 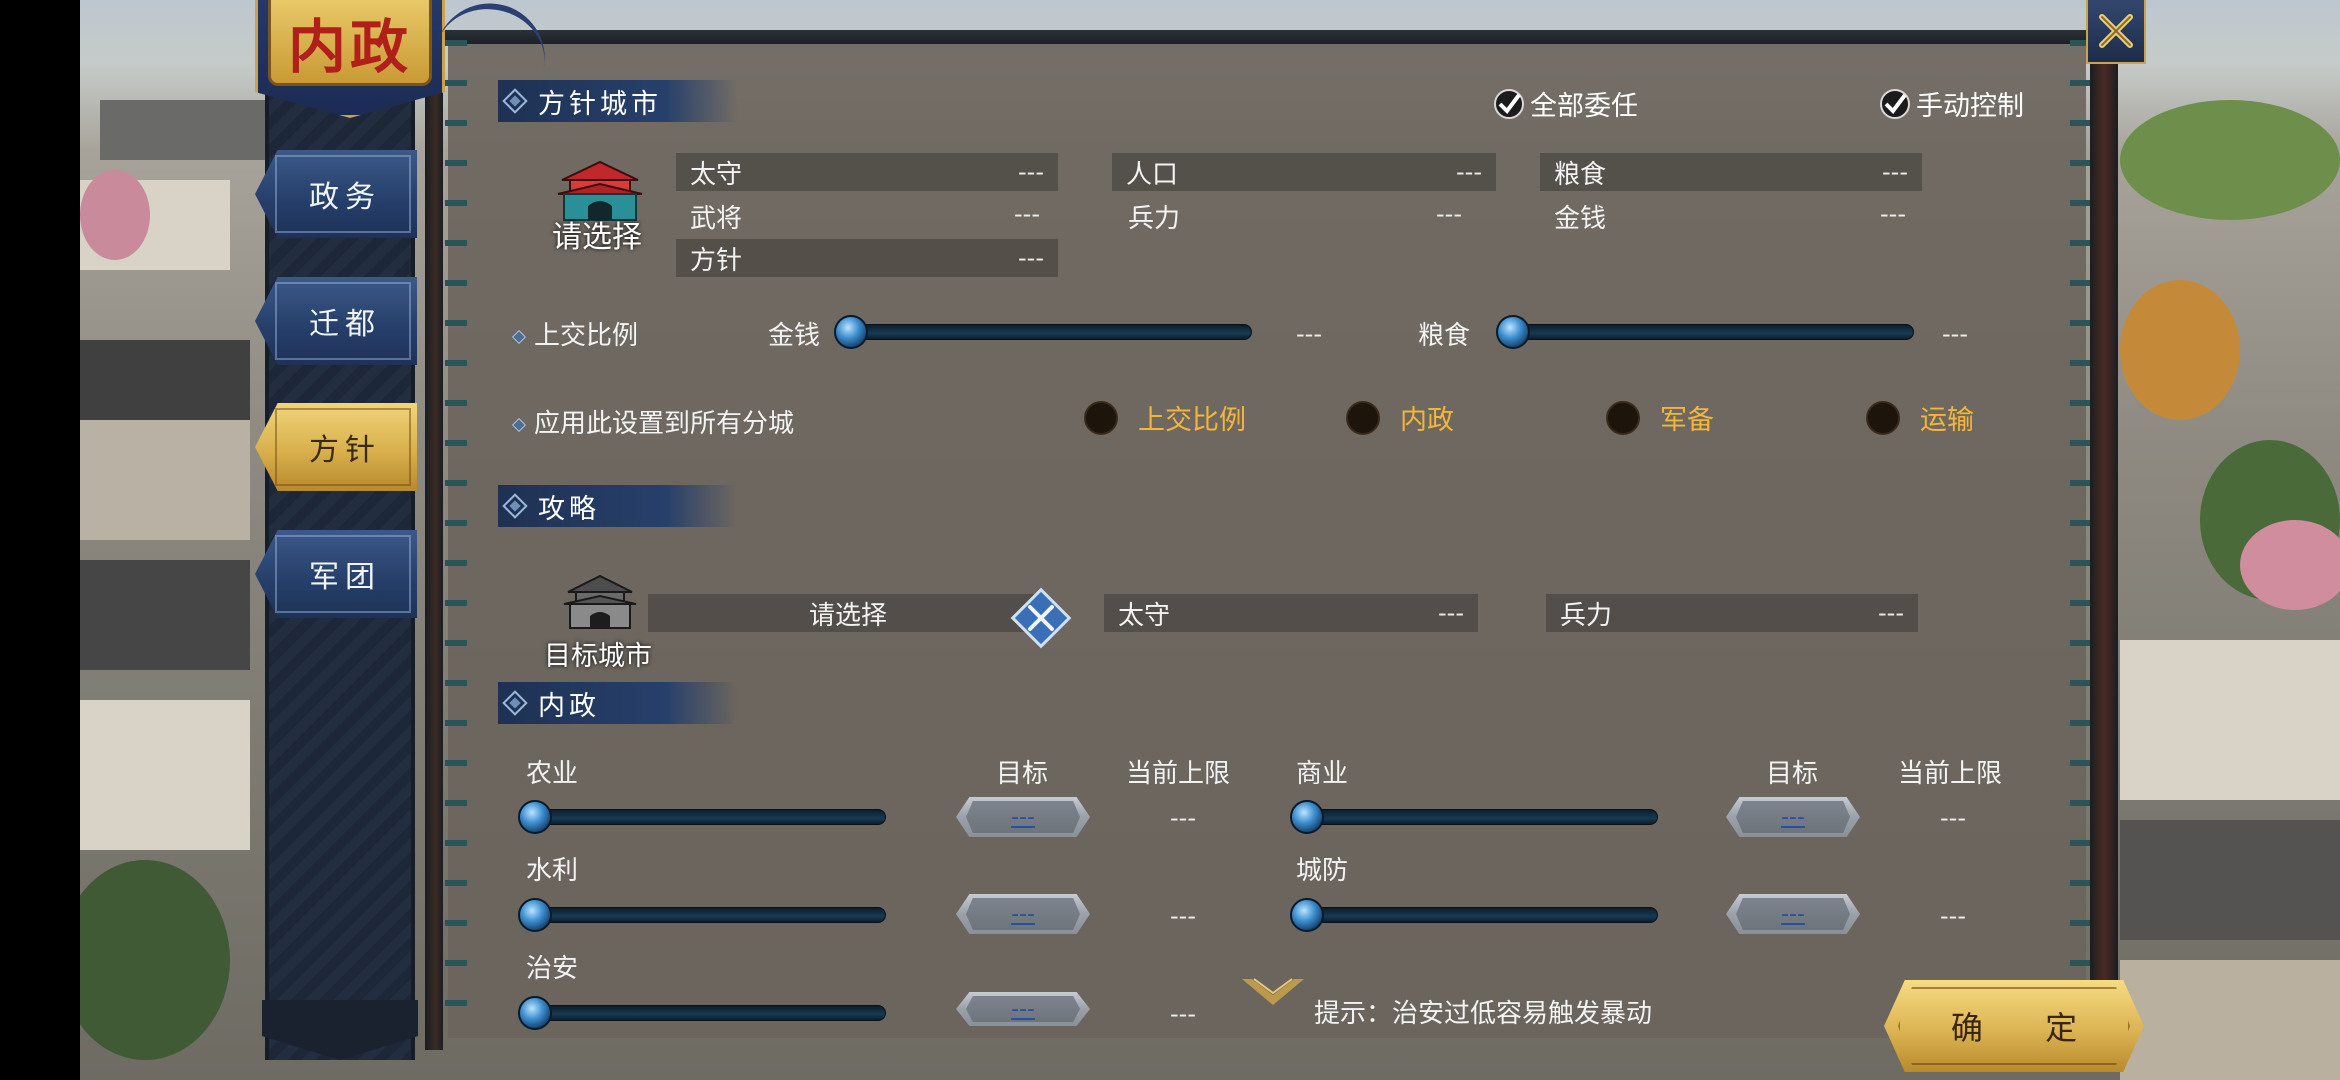 I want to click on city-select-button: 请选择, so click(x=600, y=206).